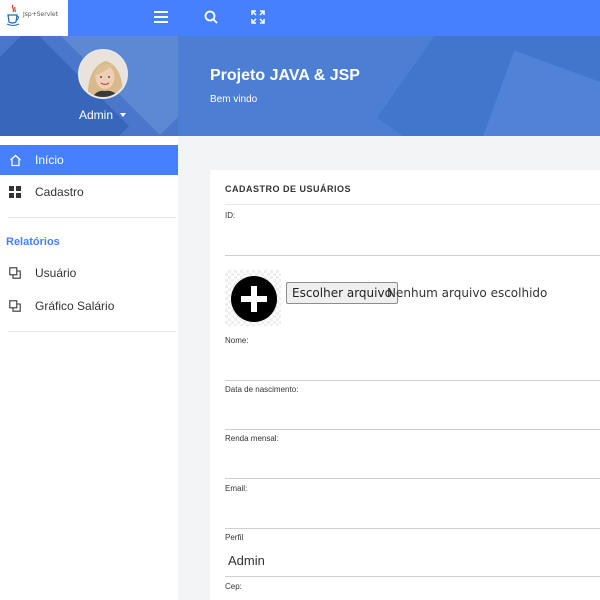  What do you see at coordinates (300, 18) in the screenshot?
I see `top-navbar: Jsp+Servlet` at bounding box center [300, 18].